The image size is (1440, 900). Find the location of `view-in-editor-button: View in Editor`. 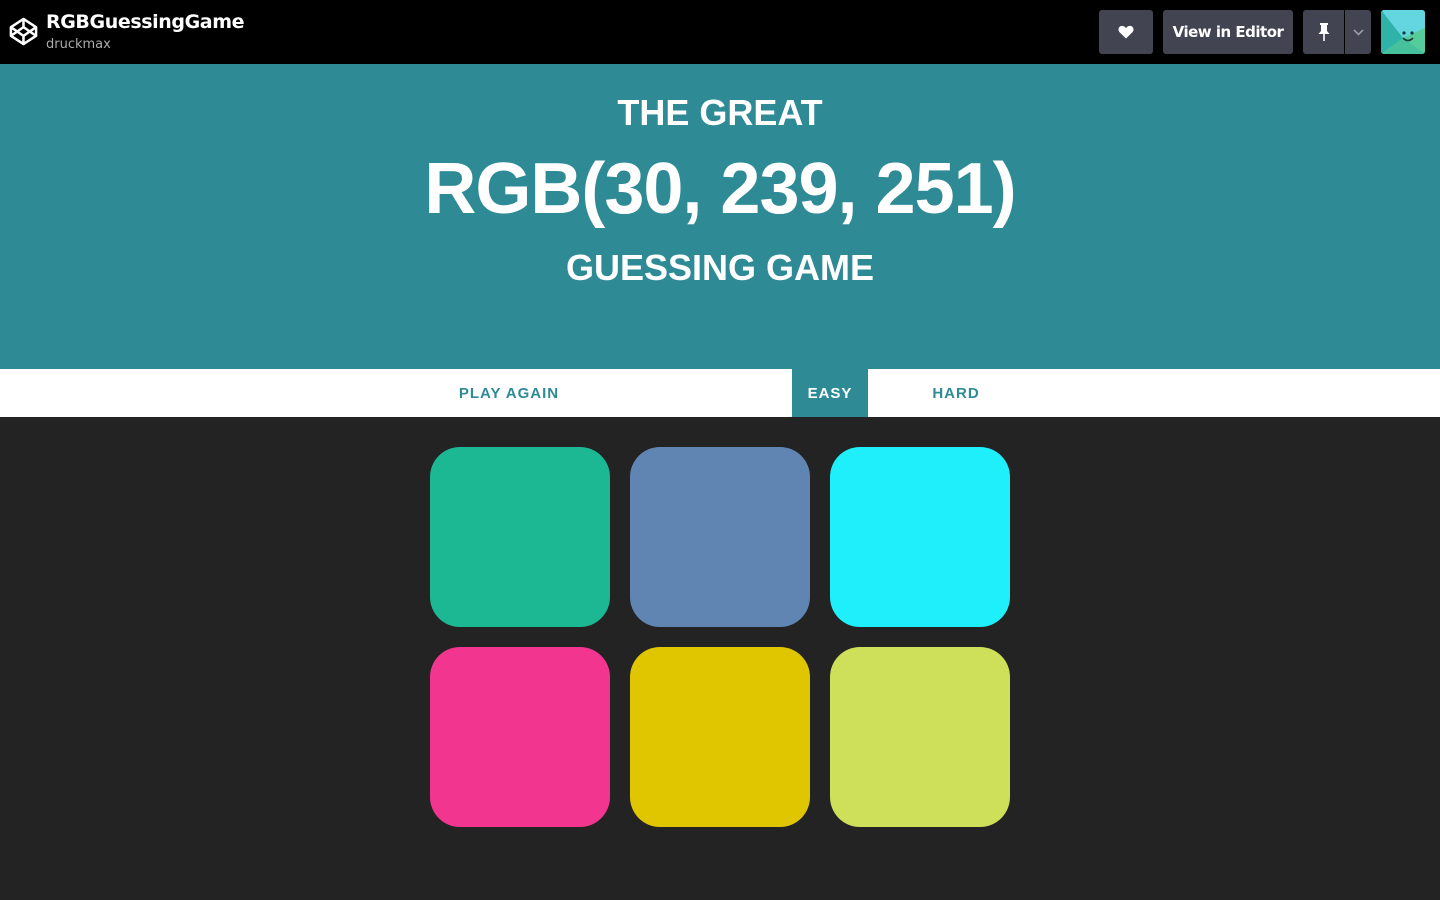

view-in-editor-button: View in Editor is located at coordinates (1228, 32).